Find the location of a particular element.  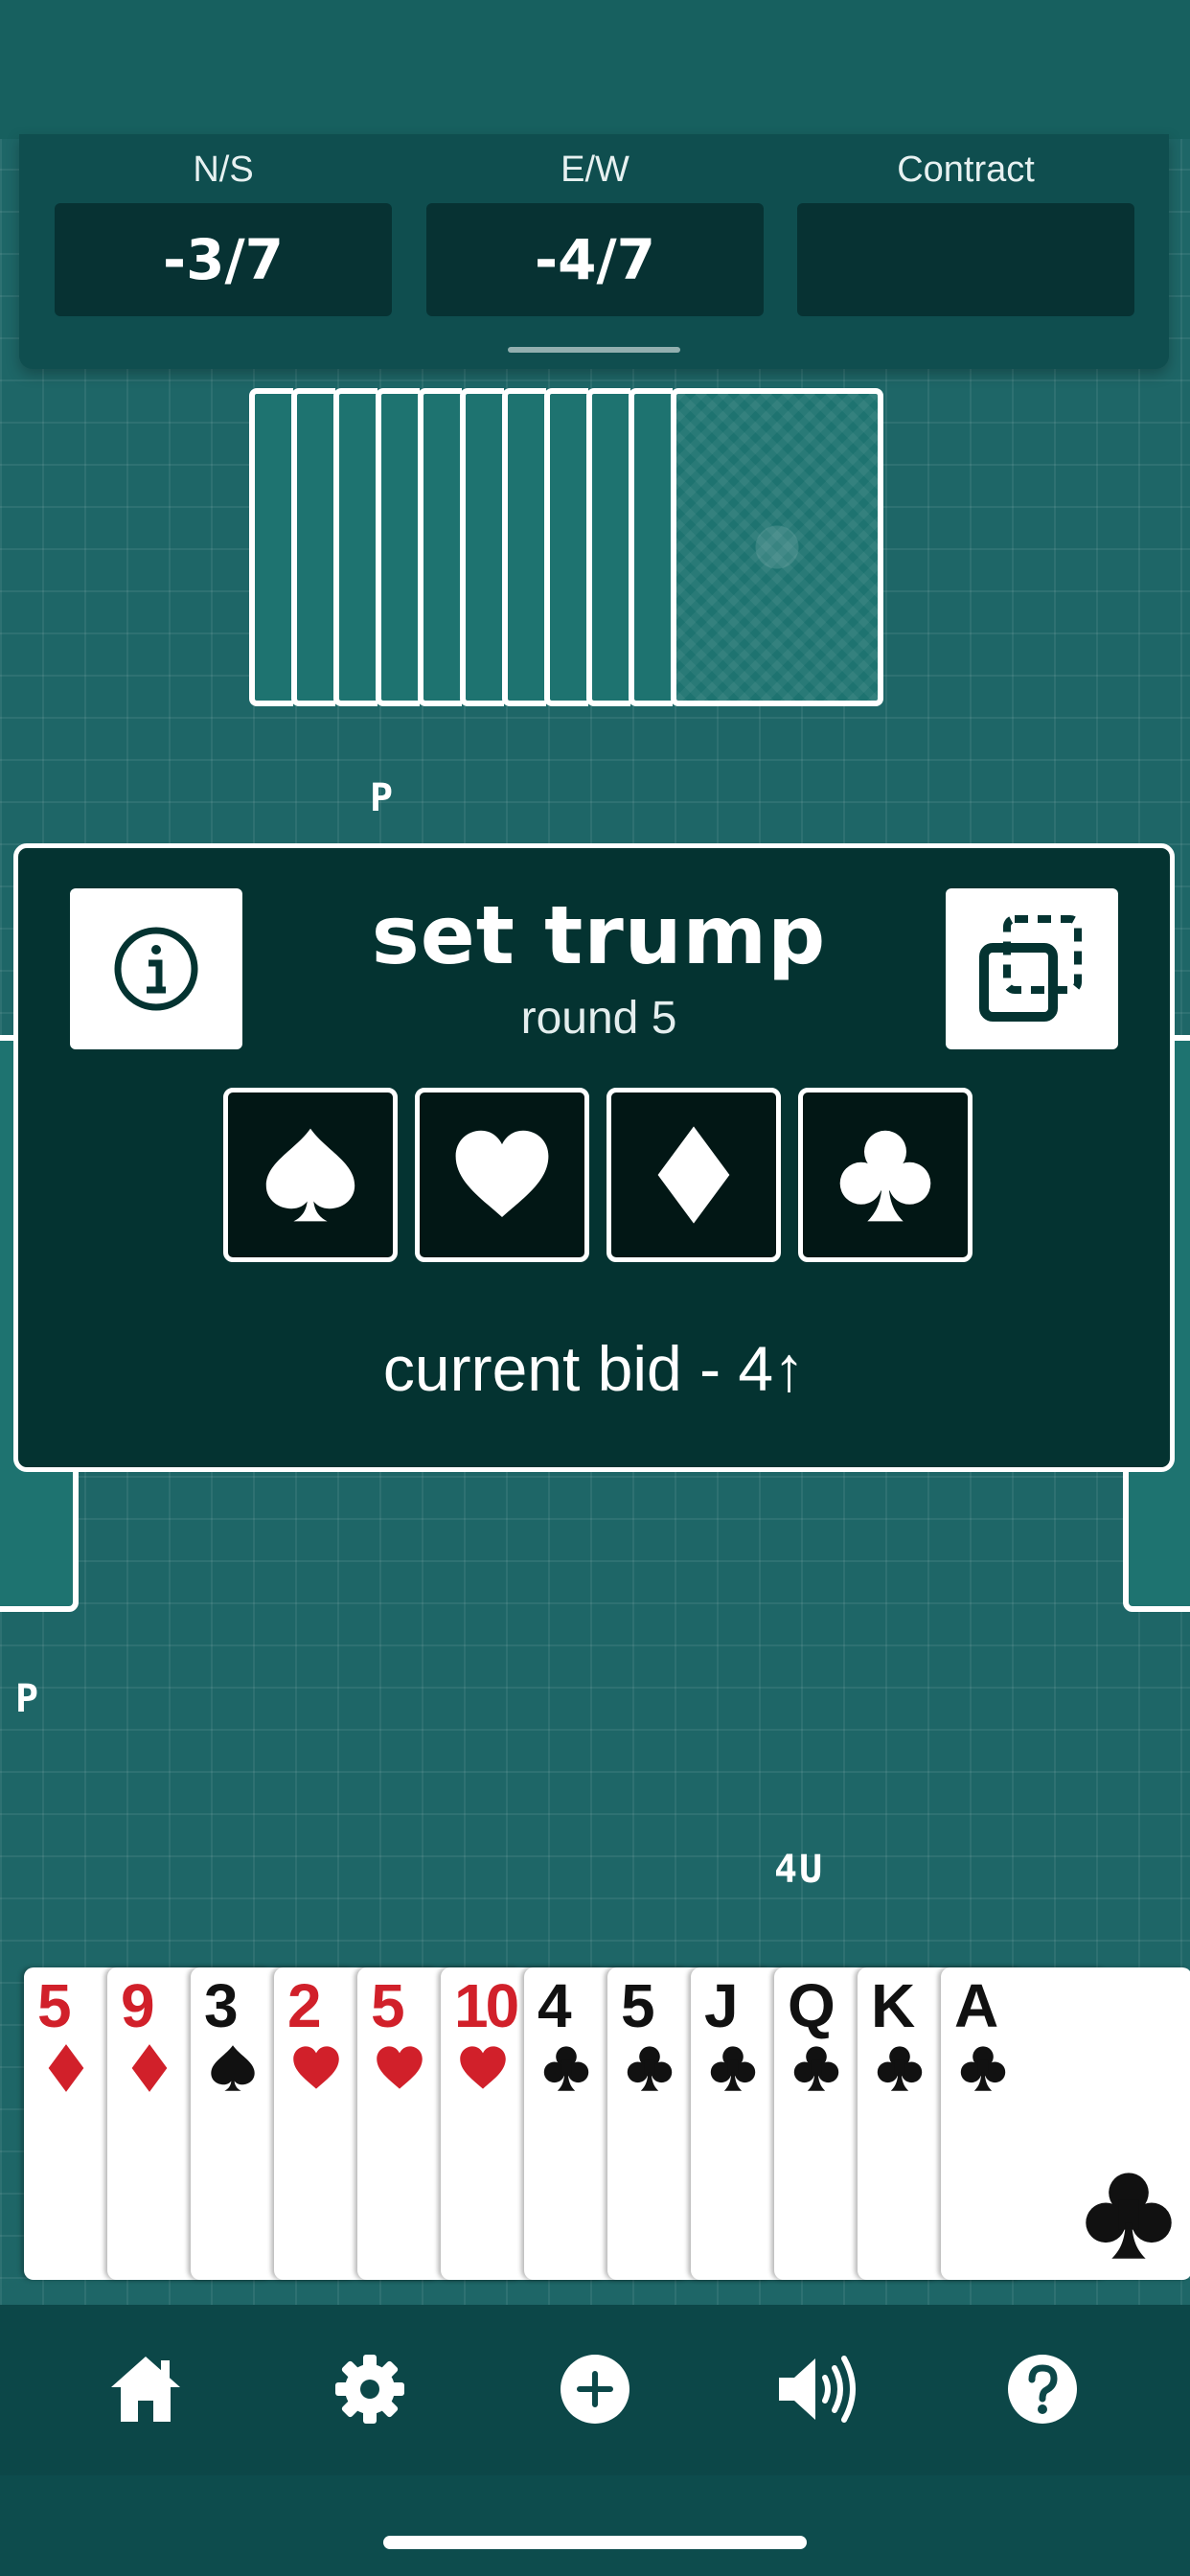

score-ns: N/S -3/7 is located at coordinates (224, 225).